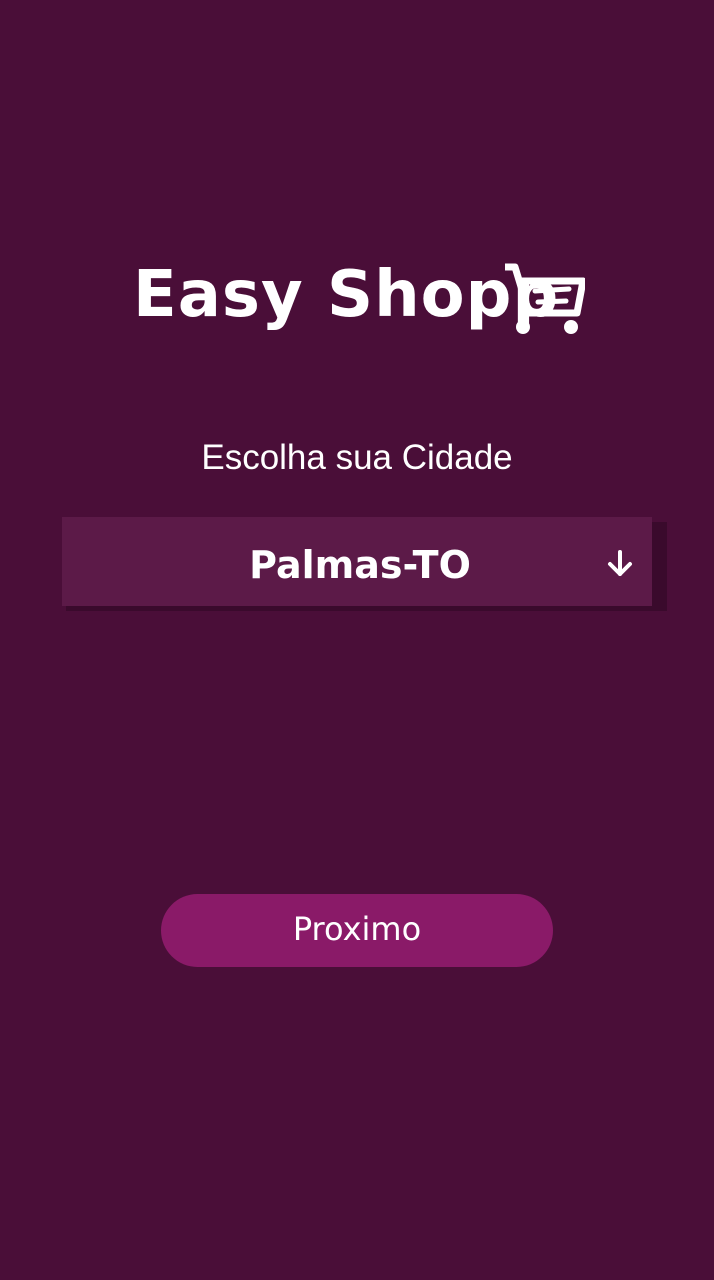 The width and height of the screenshot is (714, 1280). Describe the element at coordinates (346, 295) in the screenshot. I see `logo-text: Easy Shopp` at that location.